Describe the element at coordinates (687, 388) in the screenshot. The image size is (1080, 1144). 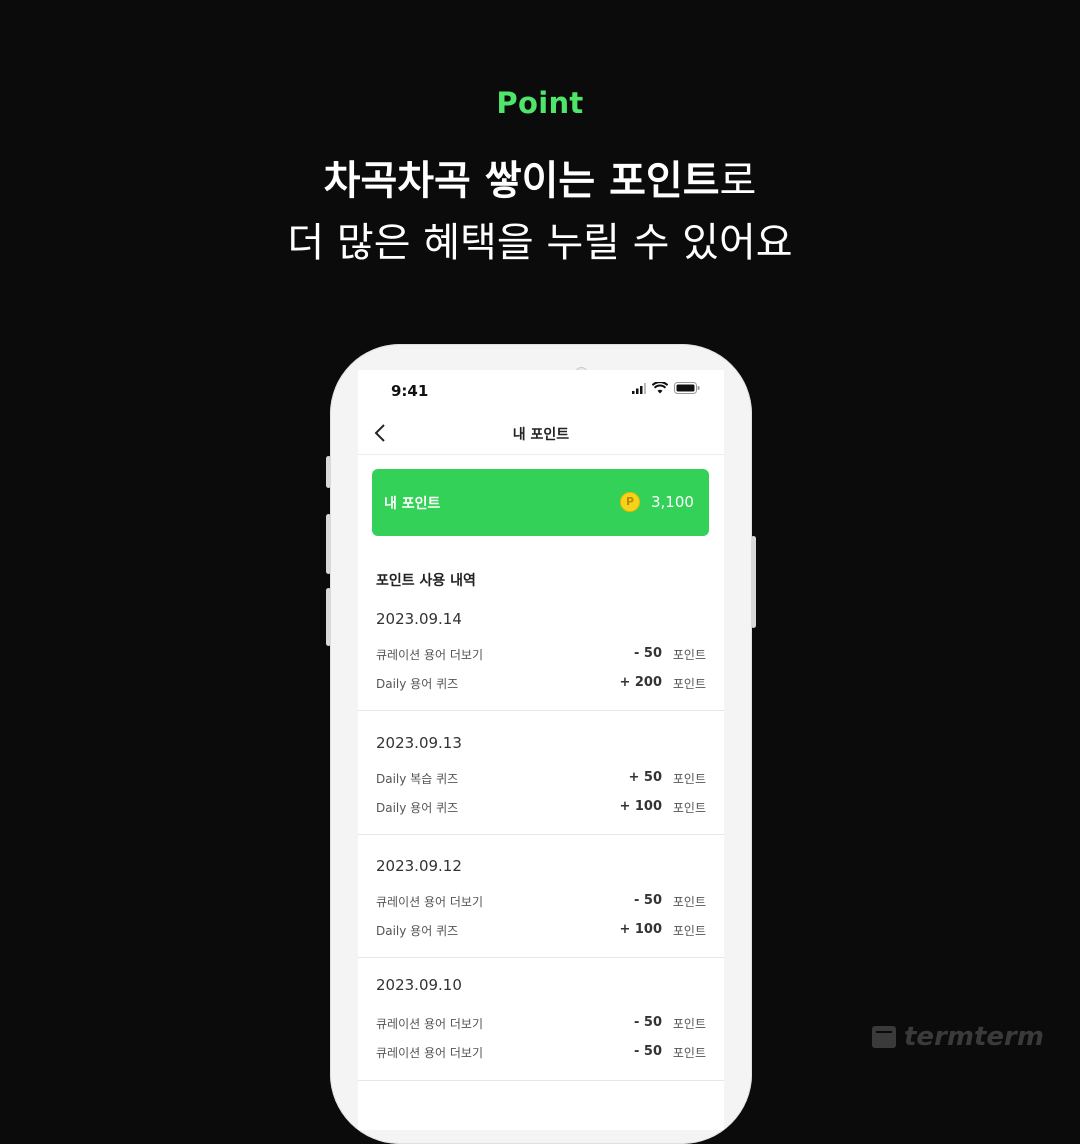
I see `battery-icon` at that location.